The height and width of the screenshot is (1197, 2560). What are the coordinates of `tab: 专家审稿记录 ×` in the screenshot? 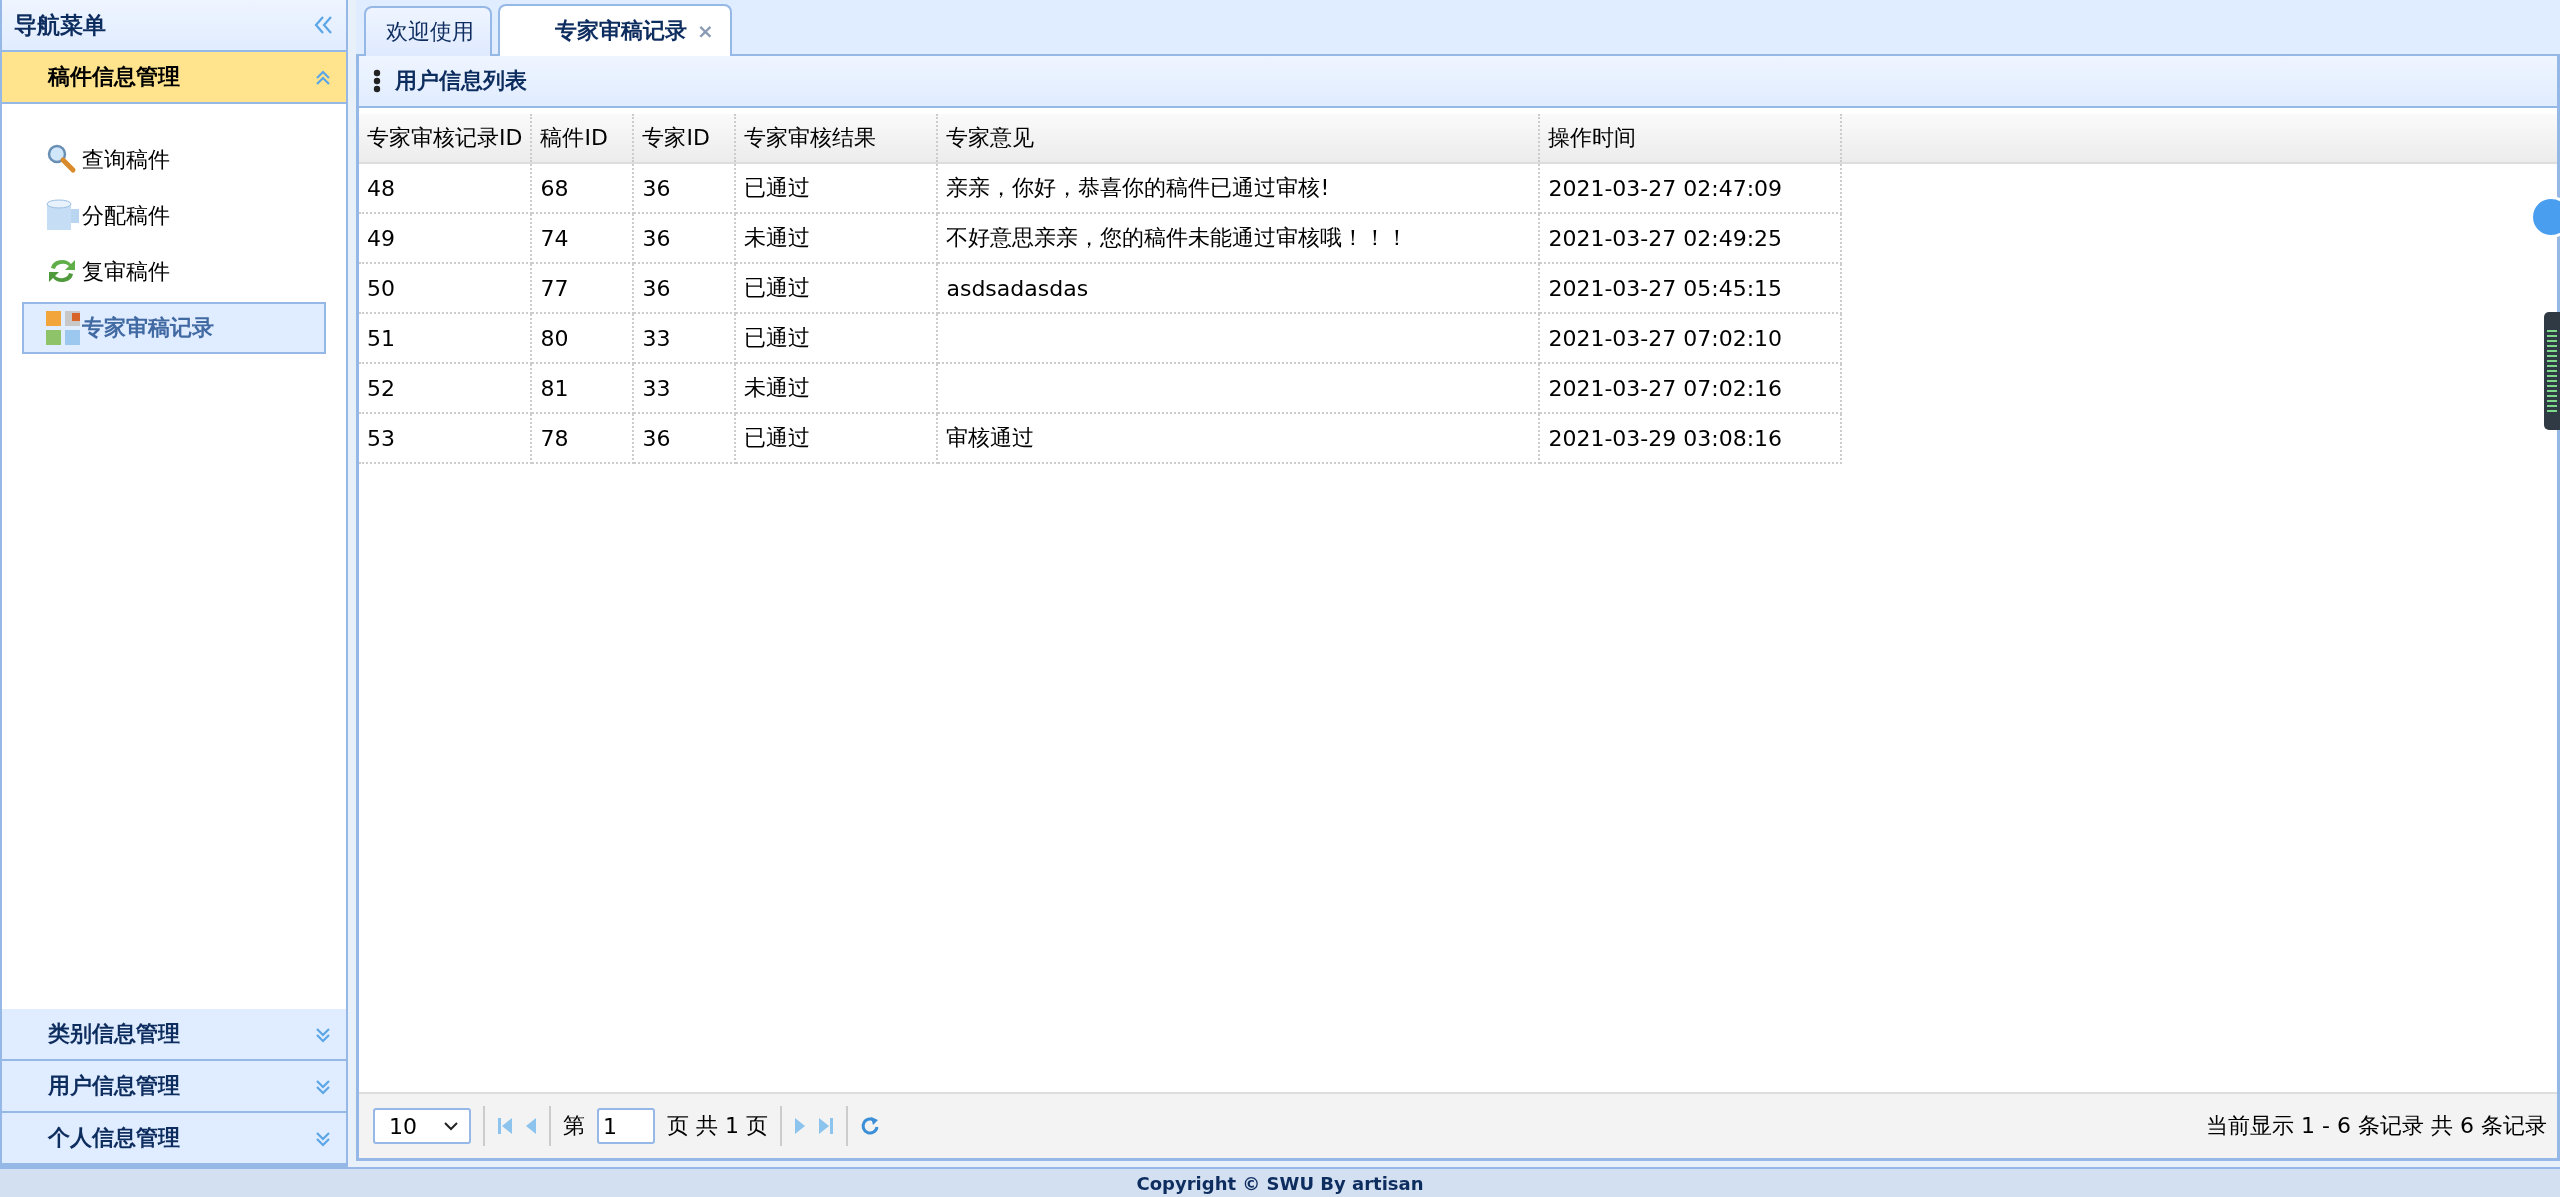 It's located at (615, 30).